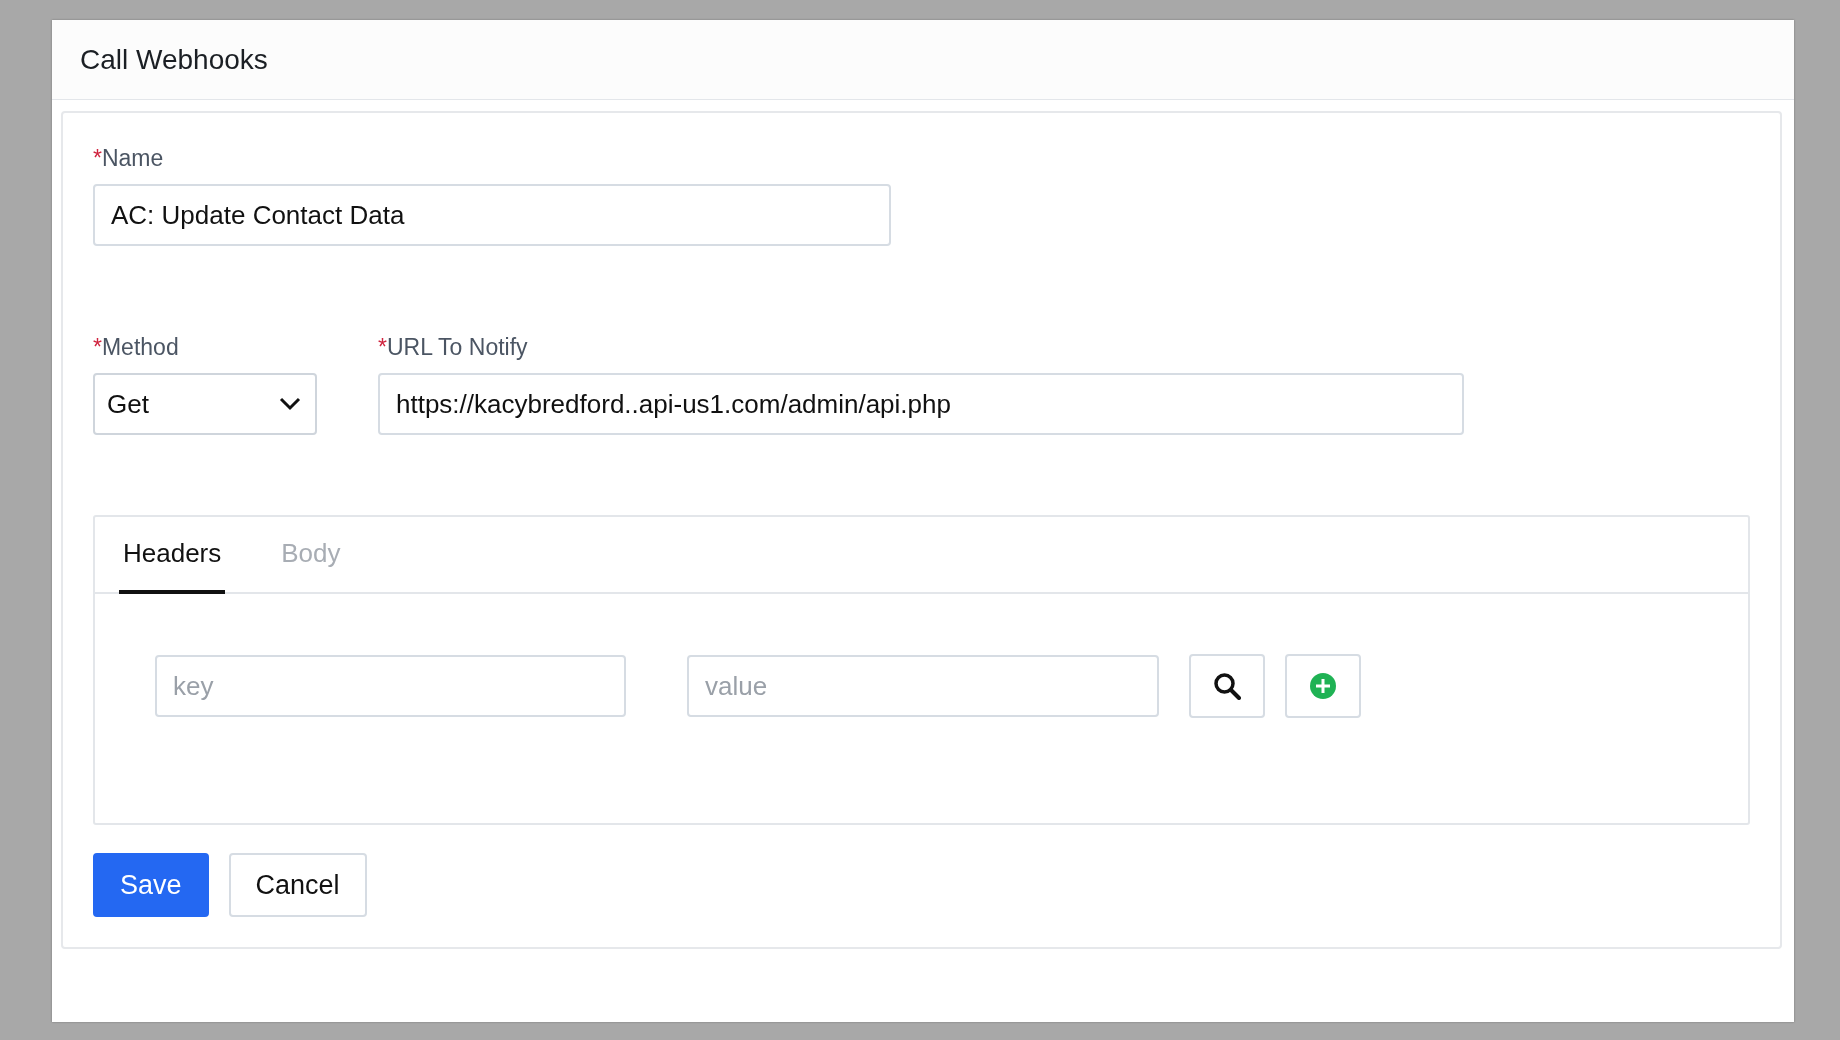 This screenshot has height=1040, width=1840. What do you see at coordinates (297, 885) in the screenshot?
I see `cancel-button: Cancel` at bounding box center [297, 885].